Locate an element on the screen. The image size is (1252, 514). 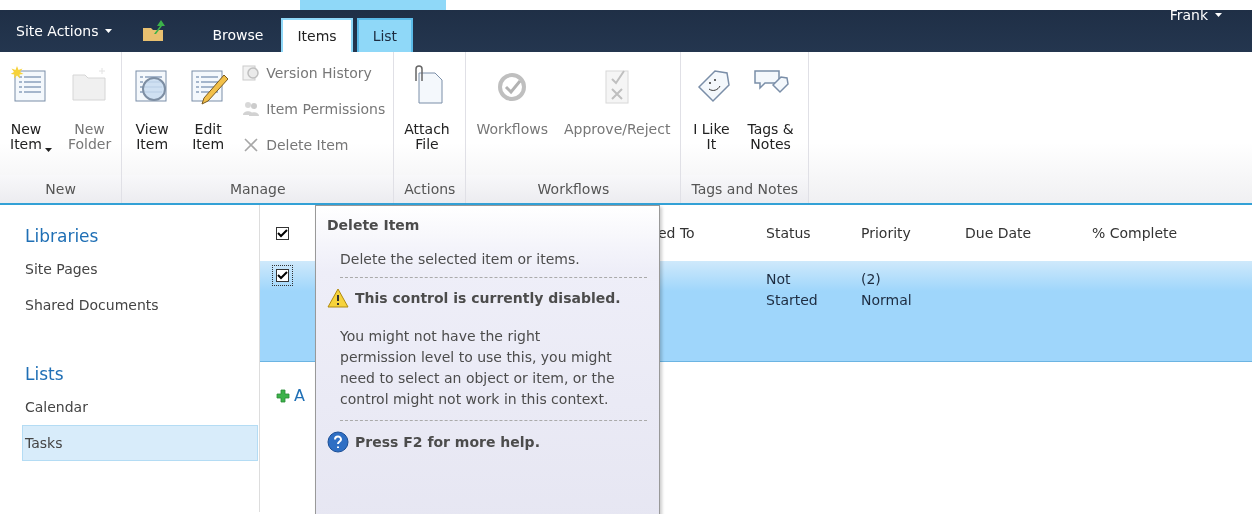
checkbox is located at coordinates (282, 233).